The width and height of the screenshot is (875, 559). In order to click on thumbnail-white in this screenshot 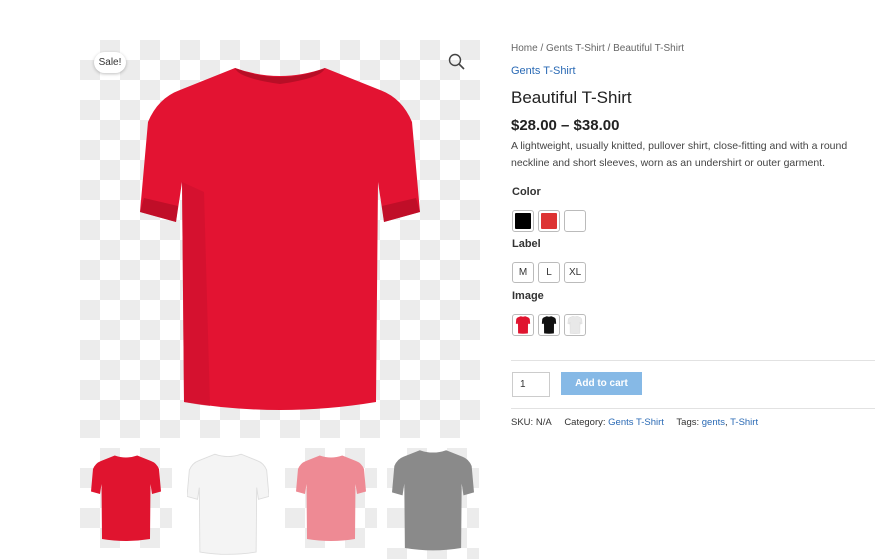, I will do `click(228, 503)`.